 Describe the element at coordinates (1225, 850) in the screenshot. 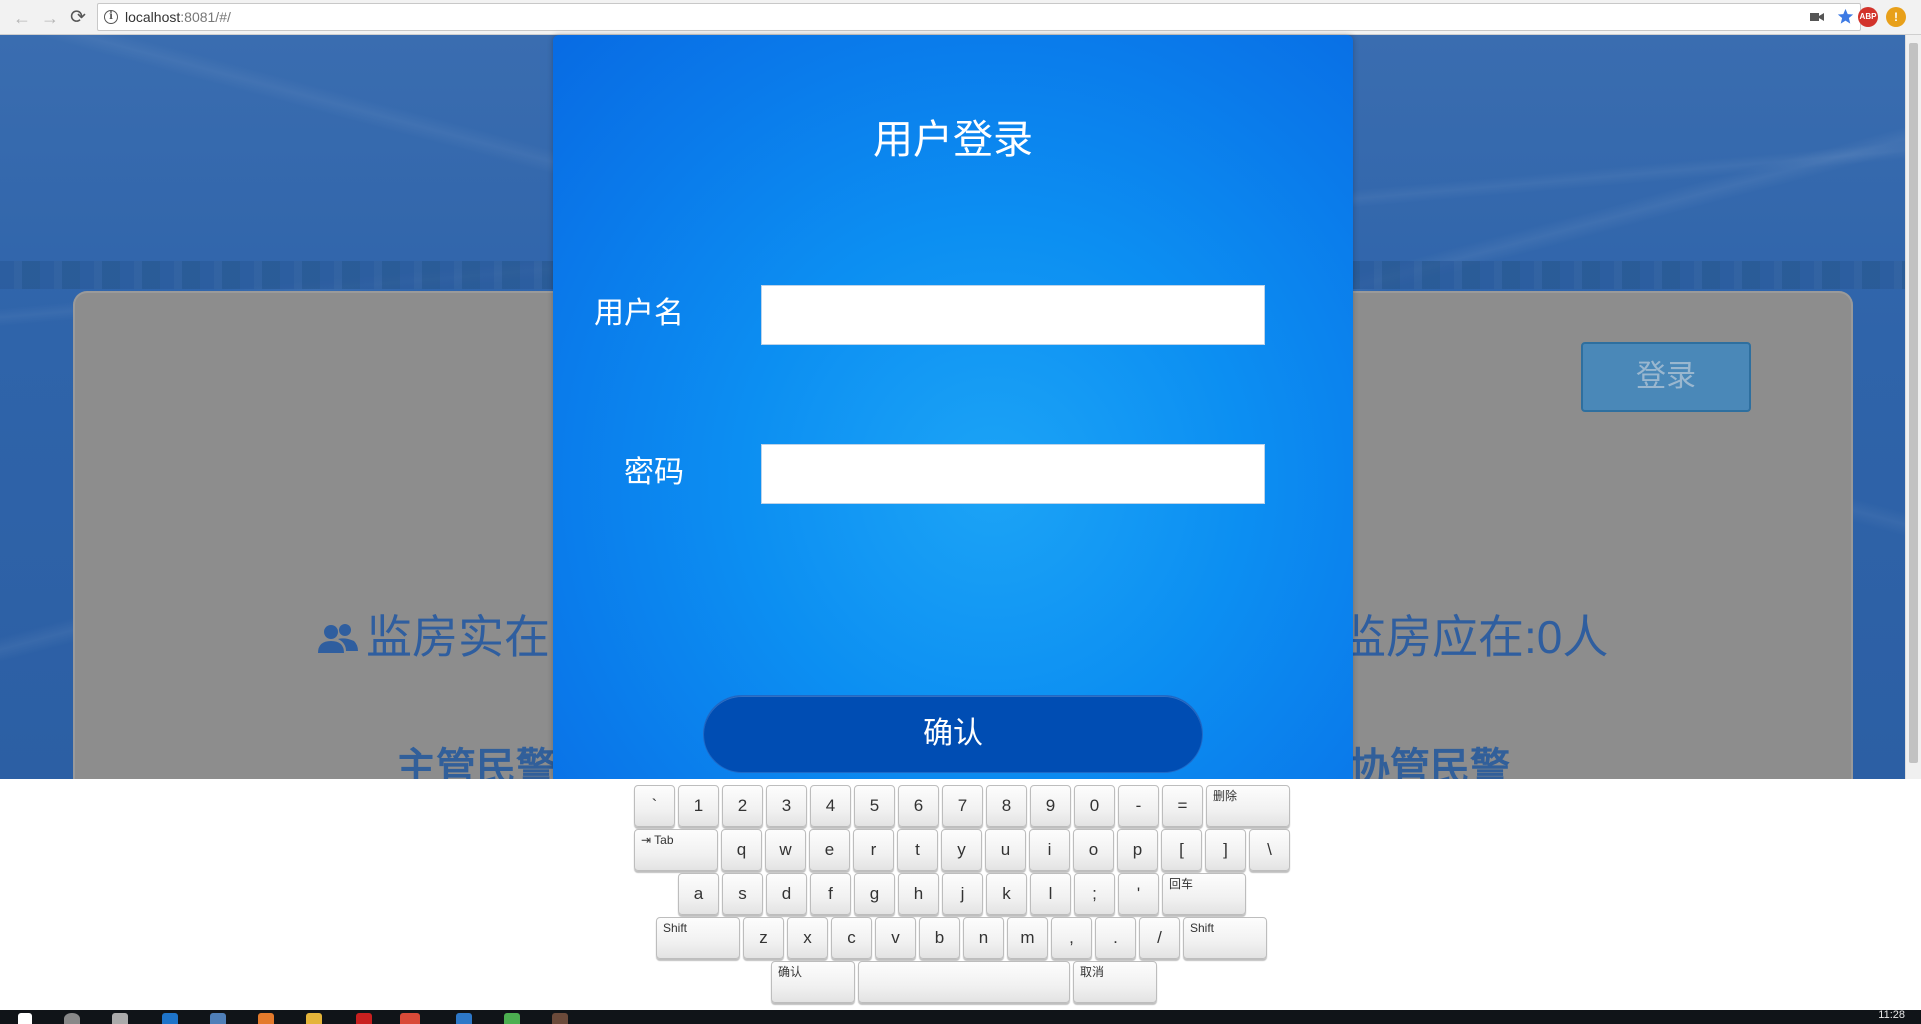

I see `key-rbracket: ]` at that location.